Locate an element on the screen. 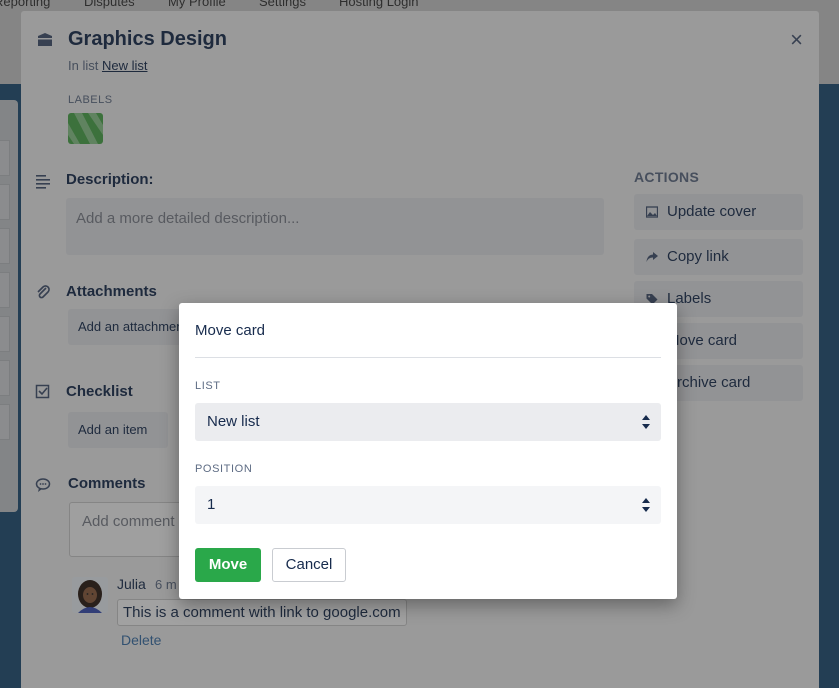  position-select-label: POSITION is located at coordinates (224, 469).